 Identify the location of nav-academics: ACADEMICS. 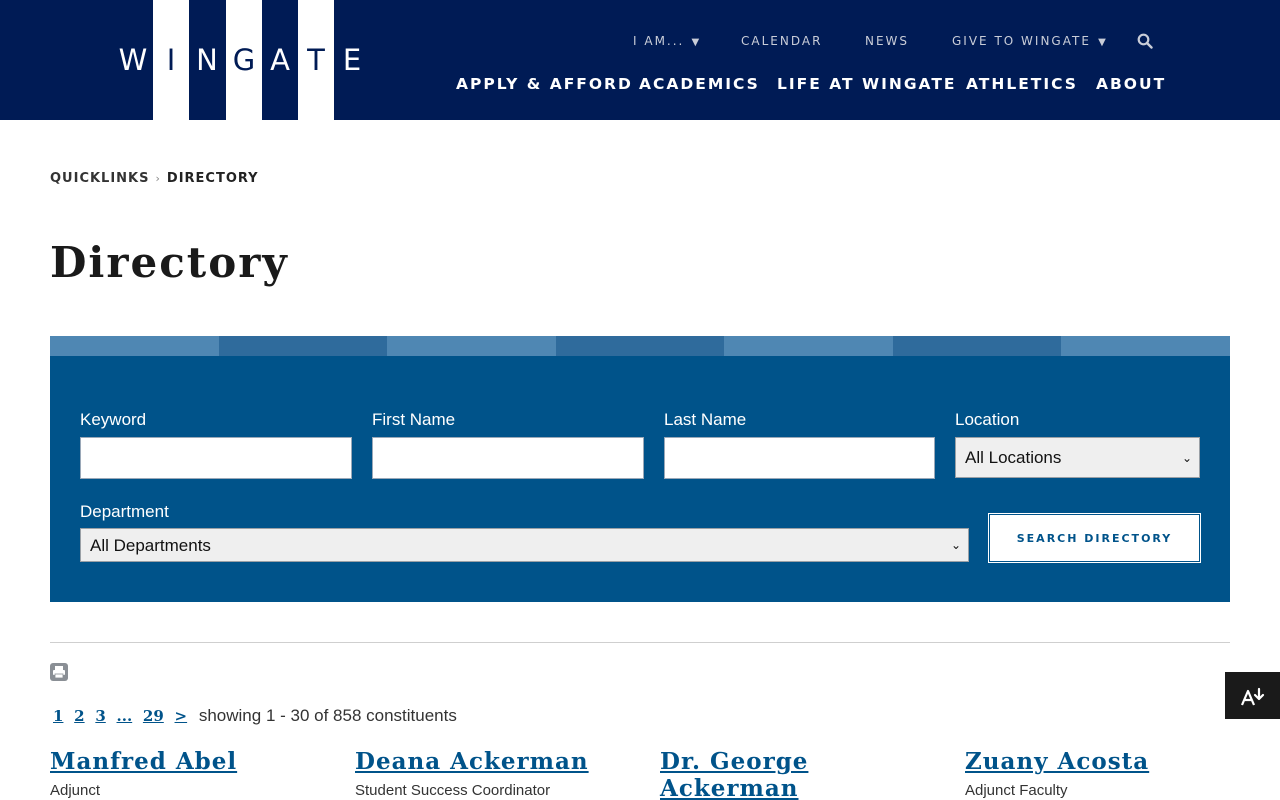
(699, 84).